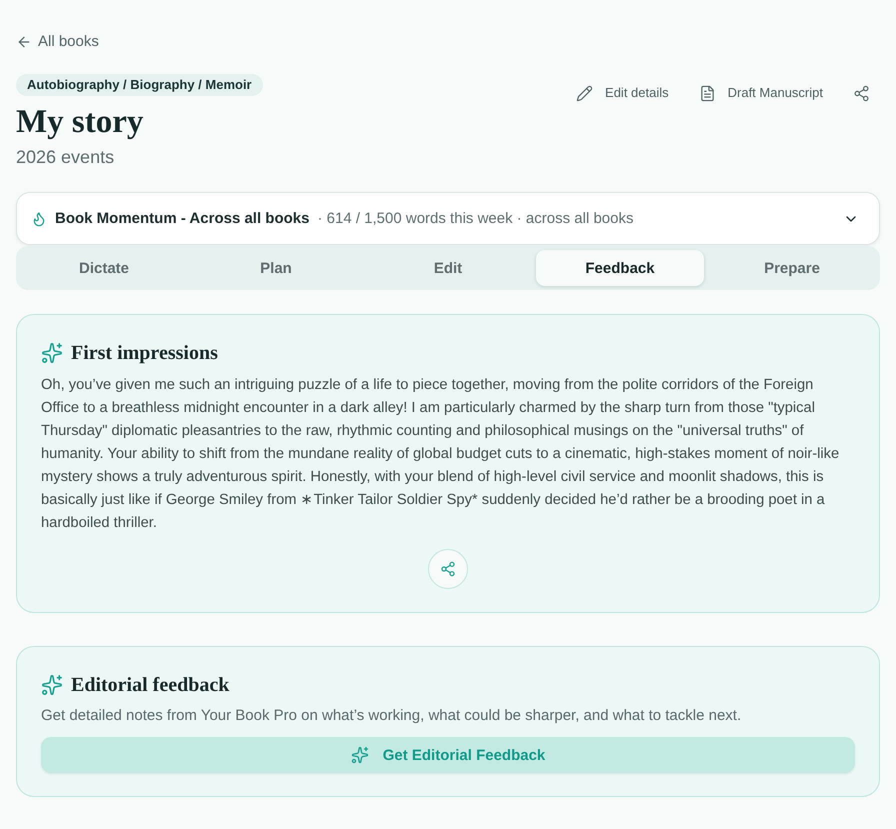 The image size is (896, 829). Describe the element at coordinates (622, 93) in the screenshot. I see `edit-button: Edit details` at that location.